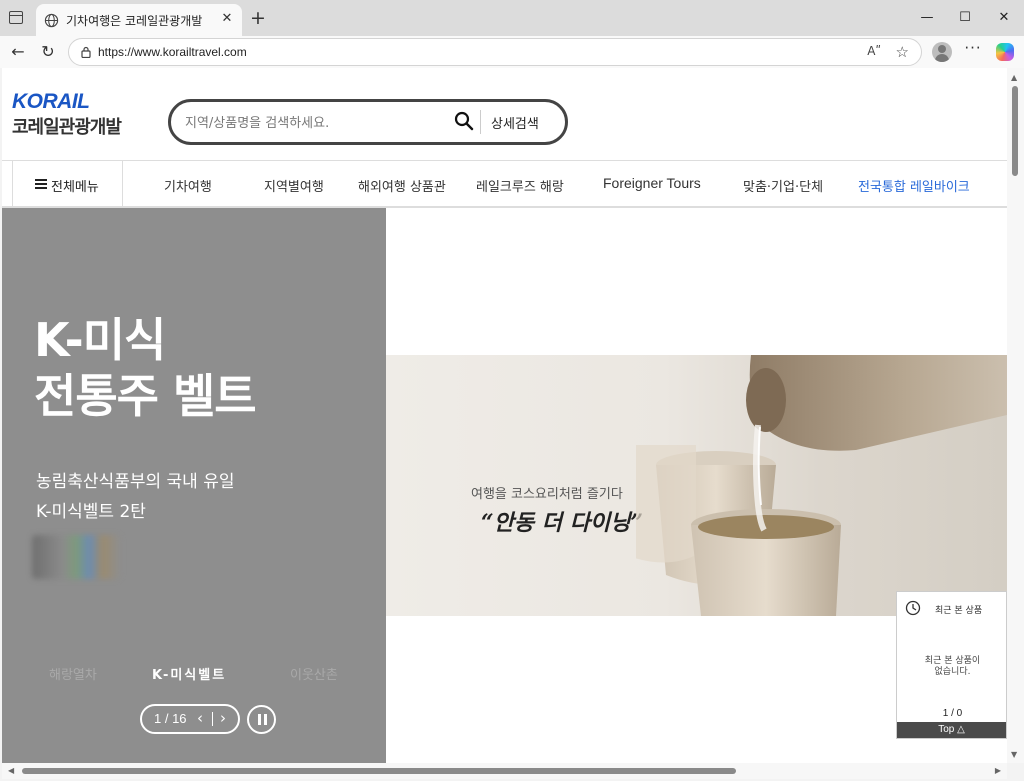 This screenshot has height=781, width=1024. What do you see at coordinates (998, 770) in the screenshot?
I see `scroll-right-arrow: ▶` at bounding box center [998, 770].